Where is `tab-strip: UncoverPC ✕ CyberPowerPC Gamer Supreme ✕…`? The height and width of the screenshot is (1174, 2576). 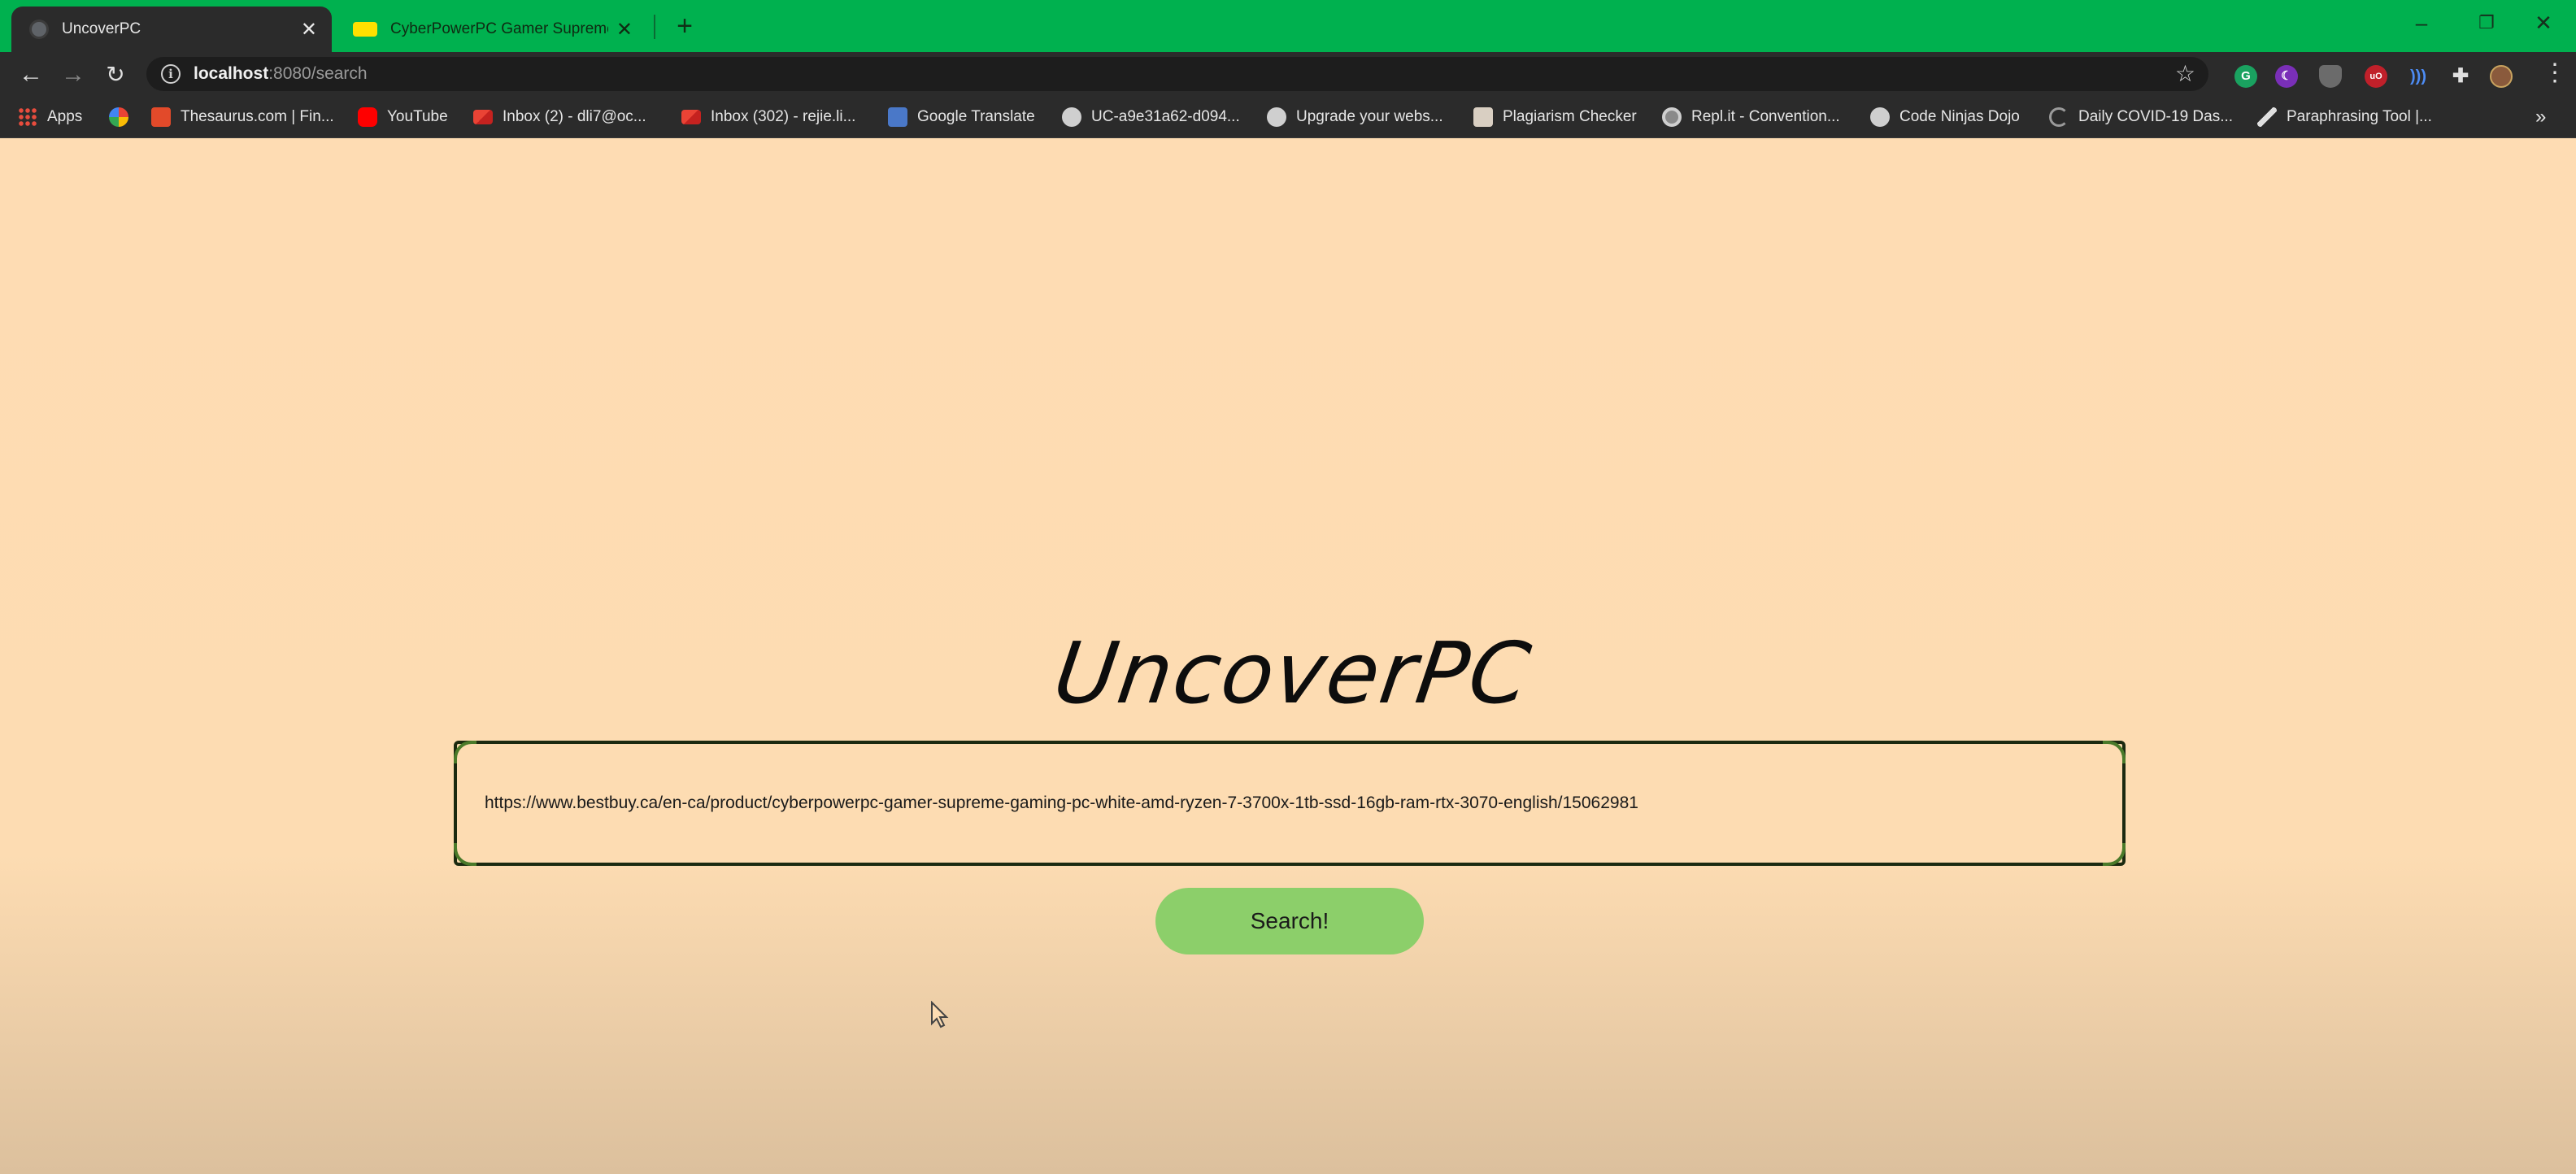 tab-strip: UncoverPC ✕ CyberPowerPC Gamer Supreme ✕… is located at coordinates (1288, 26).